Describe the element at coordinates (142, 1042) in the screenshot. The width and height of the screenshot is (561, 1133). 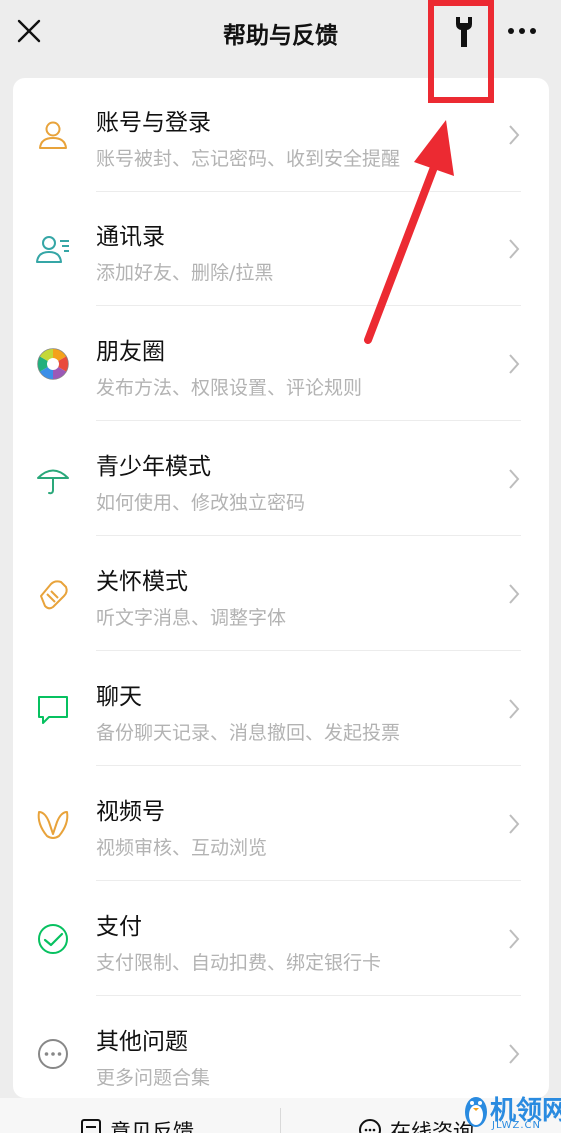
I see `topic-label: 其他问题` at that location.